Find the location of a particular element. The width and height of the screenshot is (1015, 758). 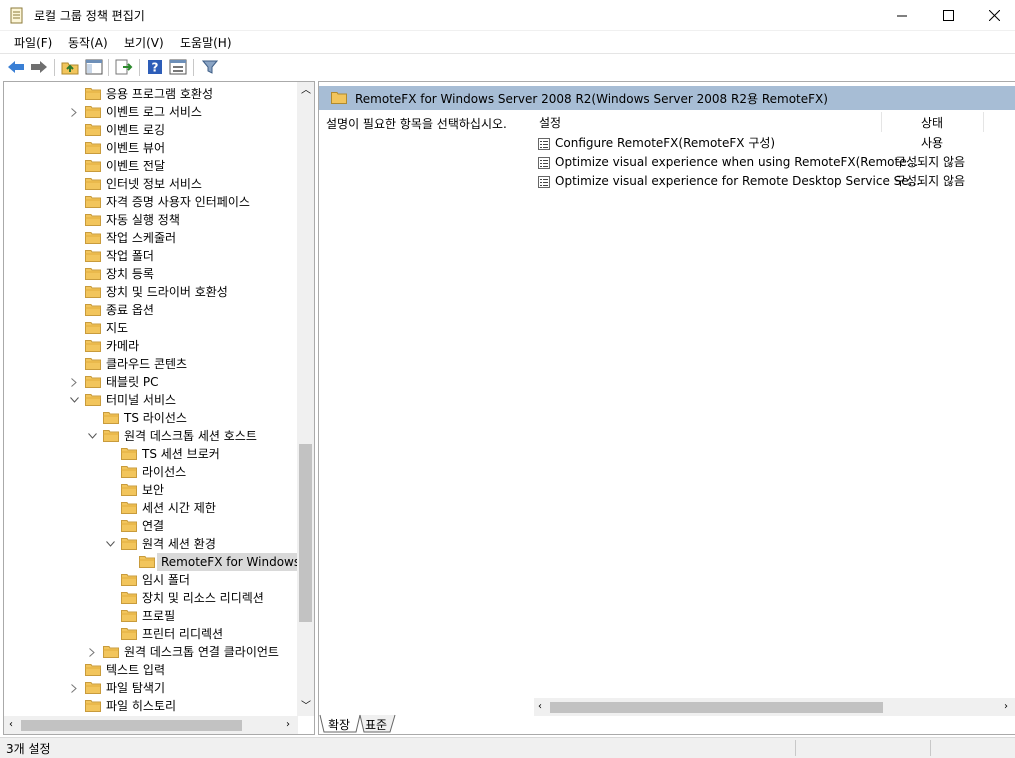

menu-help: 도움말(H) is located at coordinates (206, 42).